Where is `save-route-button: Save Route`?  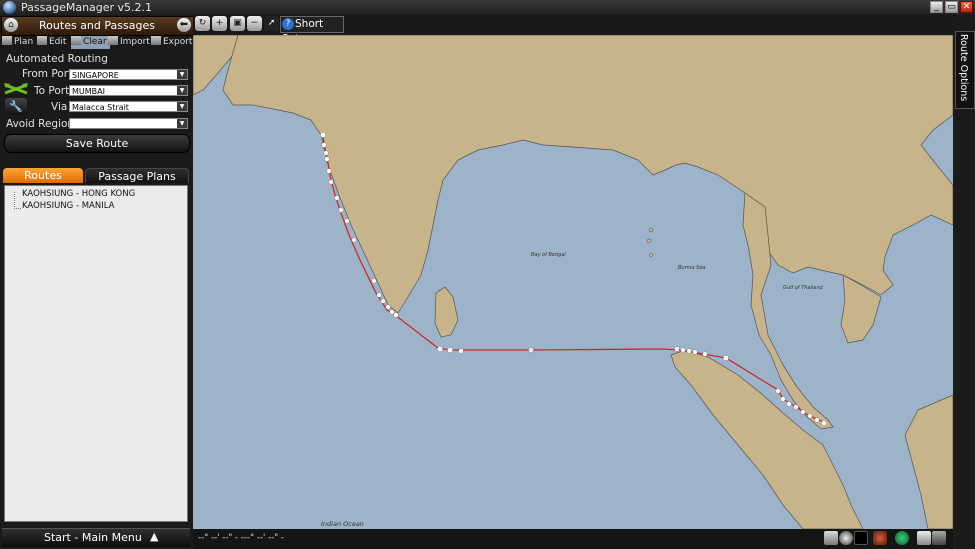 save-route-button: Save Route is located at coordinates (97, 143).